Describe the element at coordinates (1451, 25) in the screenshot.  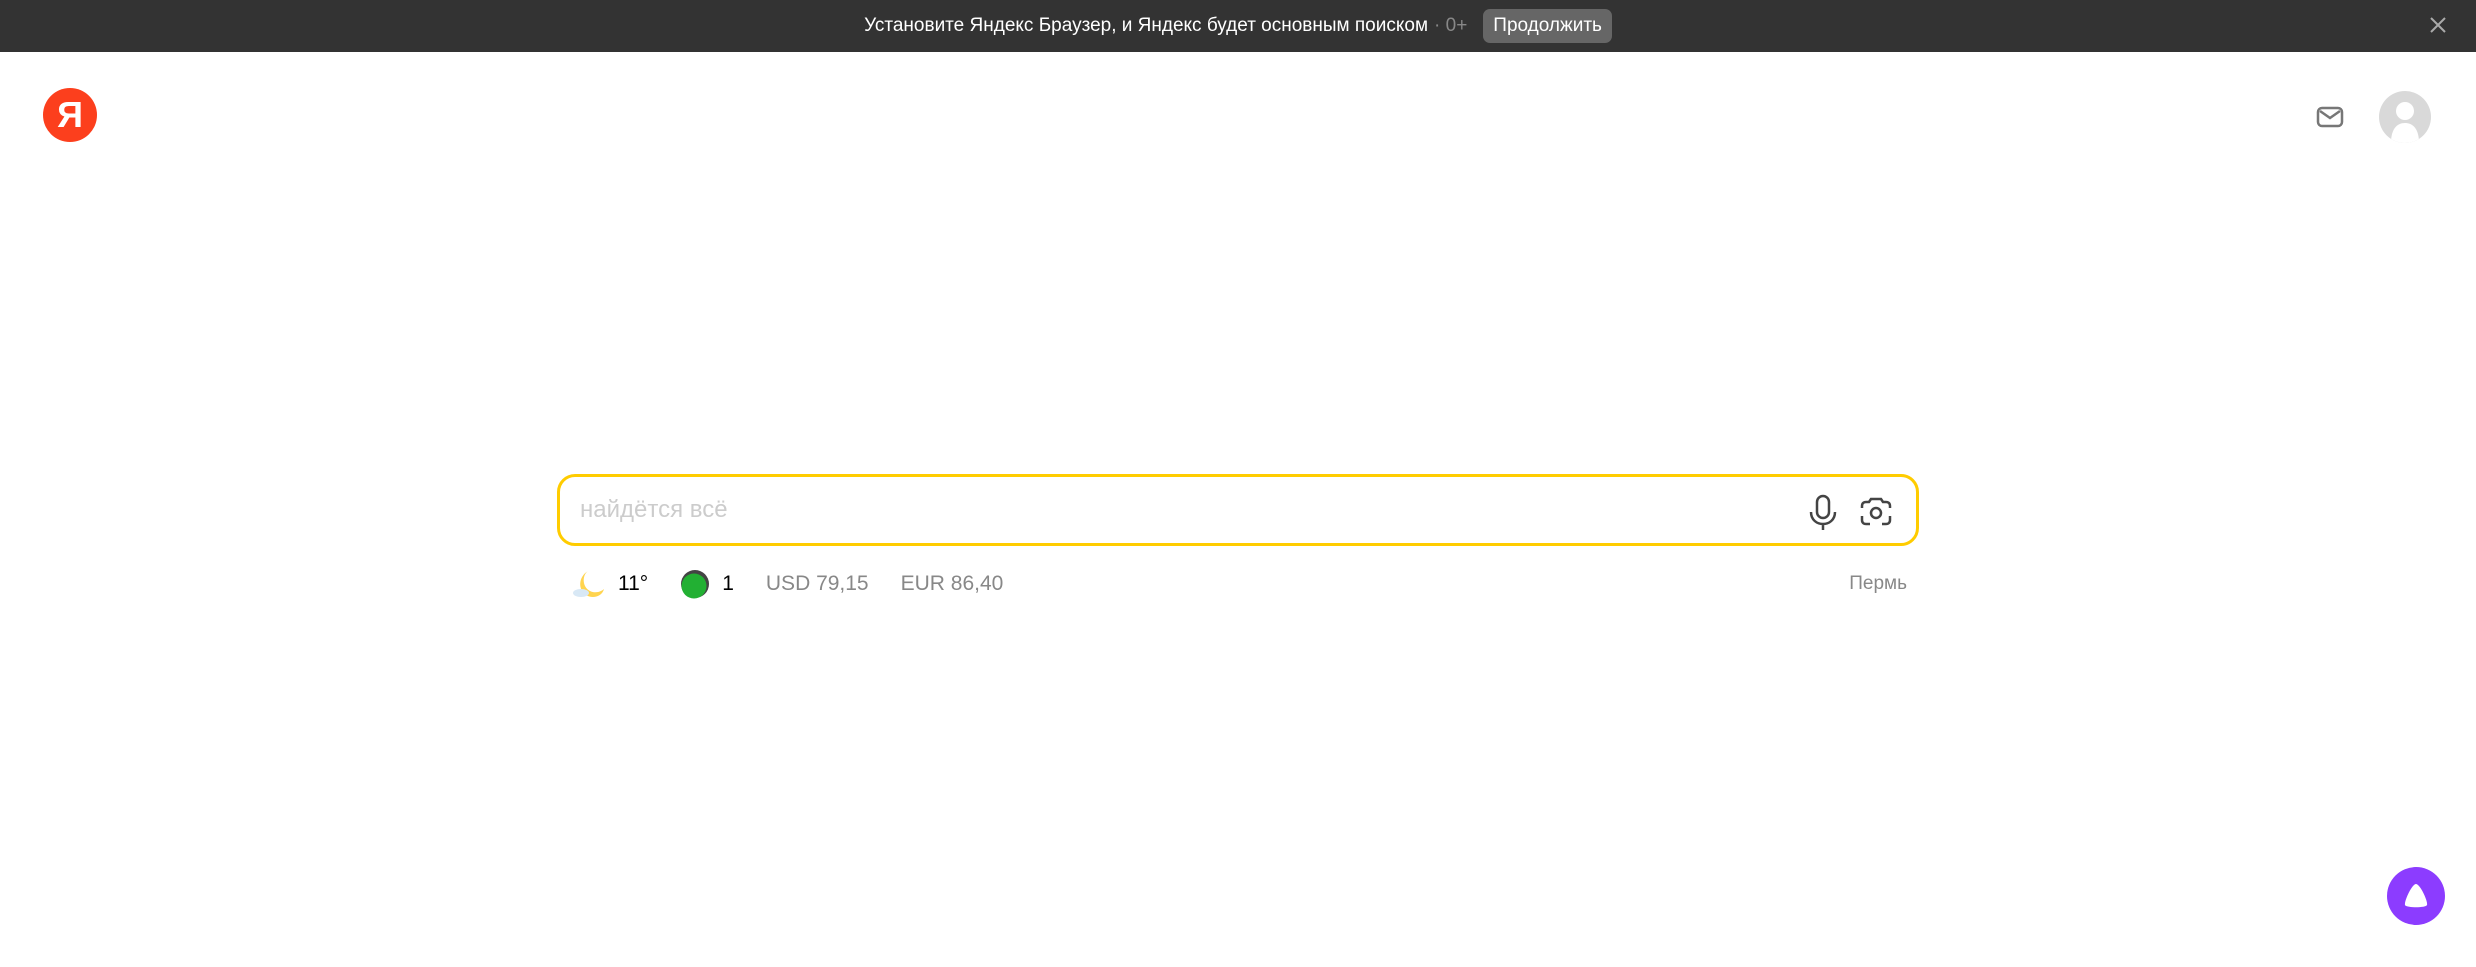
I see `age-rating: · 0+` at that location.